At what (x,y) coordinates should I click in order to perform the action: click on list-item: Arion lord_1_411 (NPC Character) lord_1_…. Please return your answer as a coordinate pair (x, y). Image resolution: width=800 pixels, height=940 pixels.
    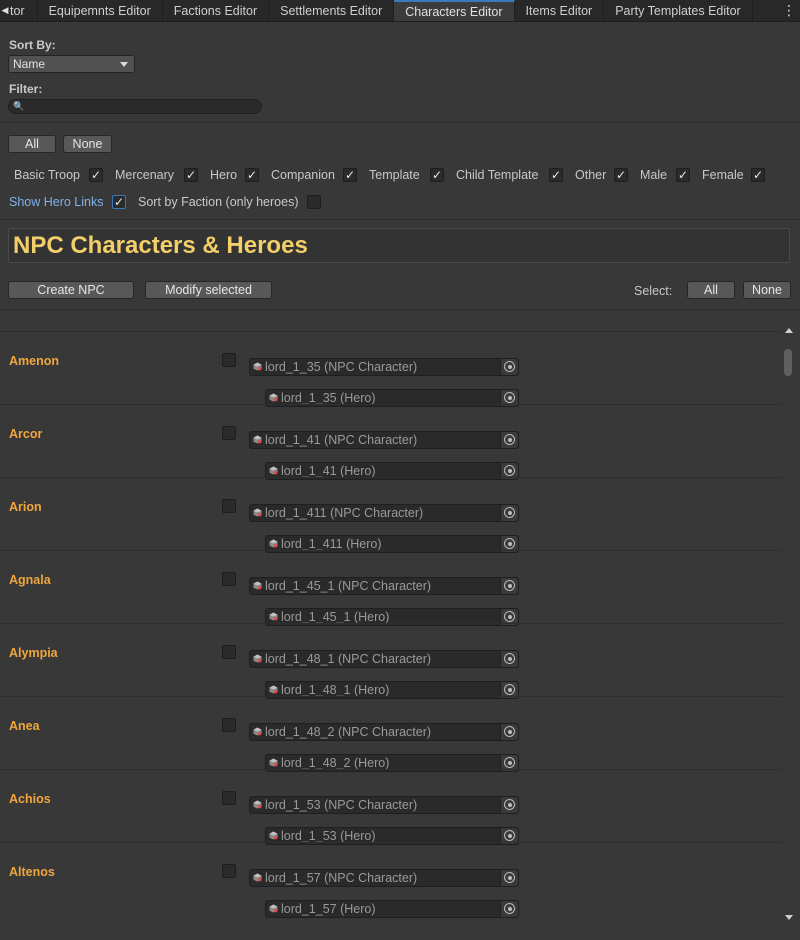
    Looking at the image, I should click on (391, 515).